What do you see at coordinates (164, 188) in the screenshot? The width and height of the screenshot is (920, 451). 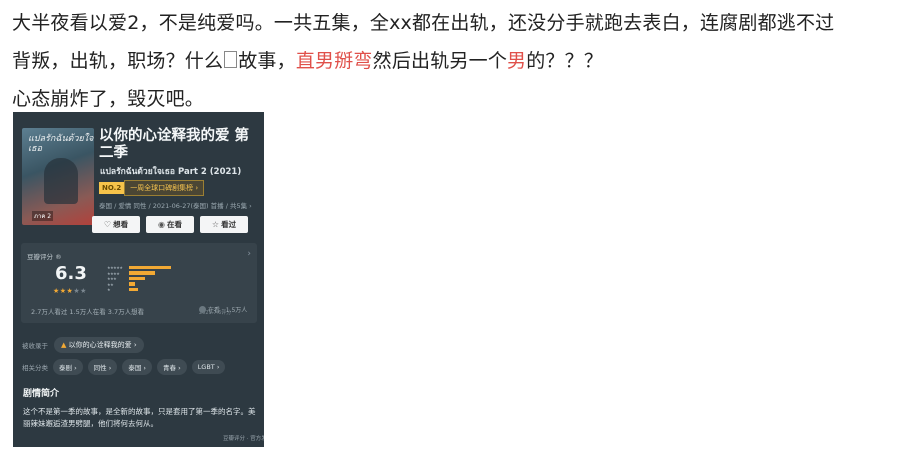 I see `rank-text: 一周全球口碑剧集榜 ›` at bounding box center [164, 188].